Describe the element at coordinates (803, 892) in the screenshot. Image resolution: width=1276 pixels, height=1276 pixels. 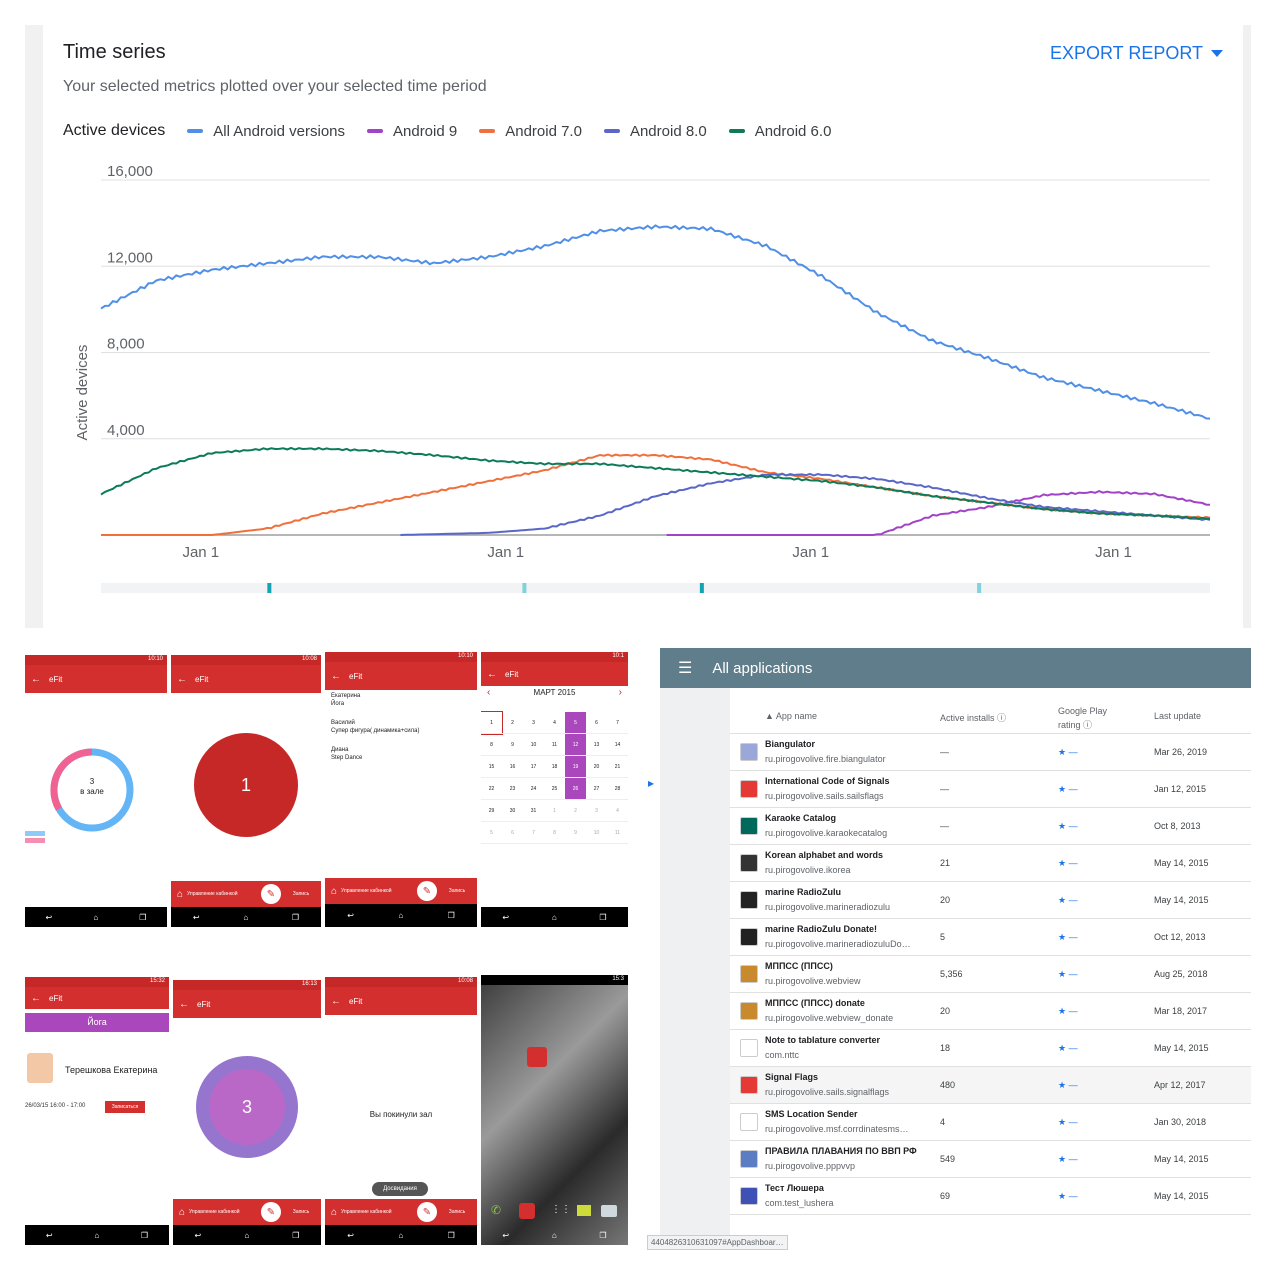
I see `app-name: marine RadioZulu` at that location.